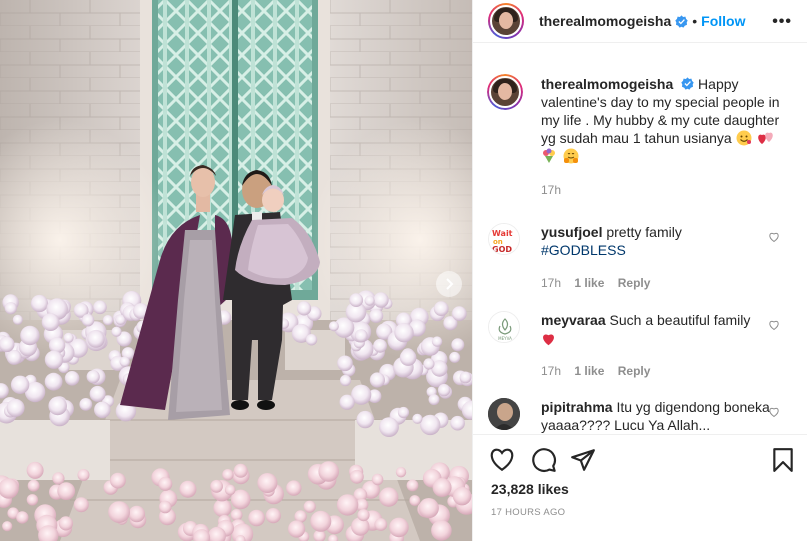 This screenshot has height=541, width=807. I want to click on caption-time: 17h, so click(551, 190).